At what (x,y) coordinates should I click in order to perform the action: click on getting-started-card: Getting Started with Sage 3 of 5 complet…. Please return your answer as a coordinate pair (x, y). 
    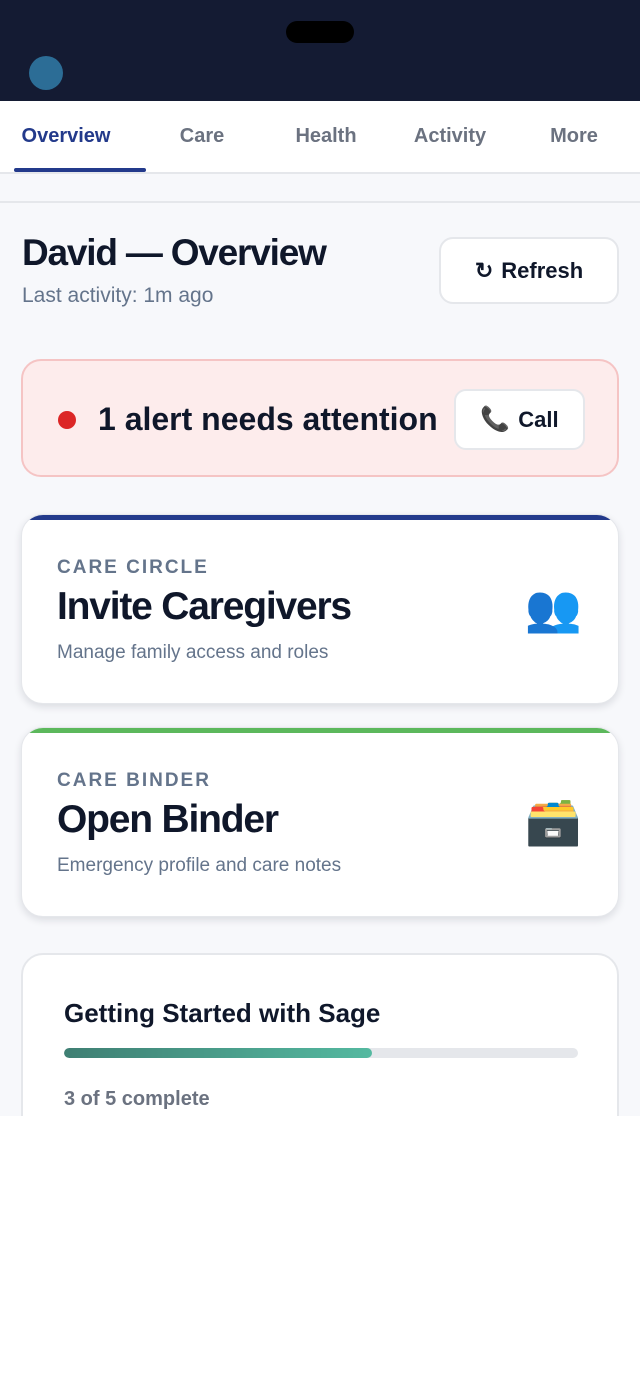
    Looking at the image, I should click on (320, 1034).